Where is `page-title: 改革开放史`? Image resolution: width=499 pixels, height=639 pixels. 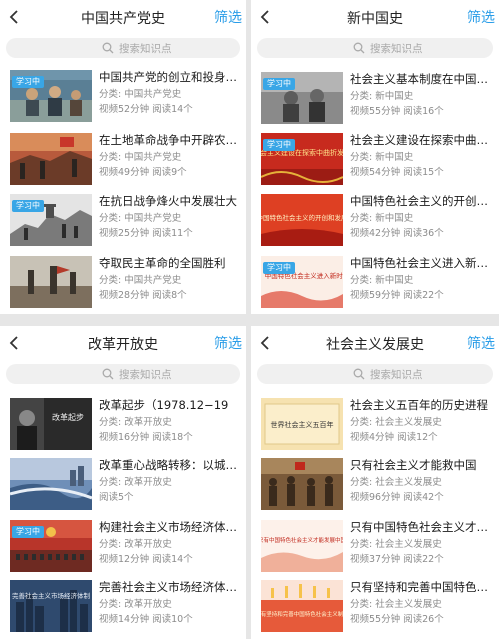
page-title: 改革开放史 is located at coordinates (123, 345).